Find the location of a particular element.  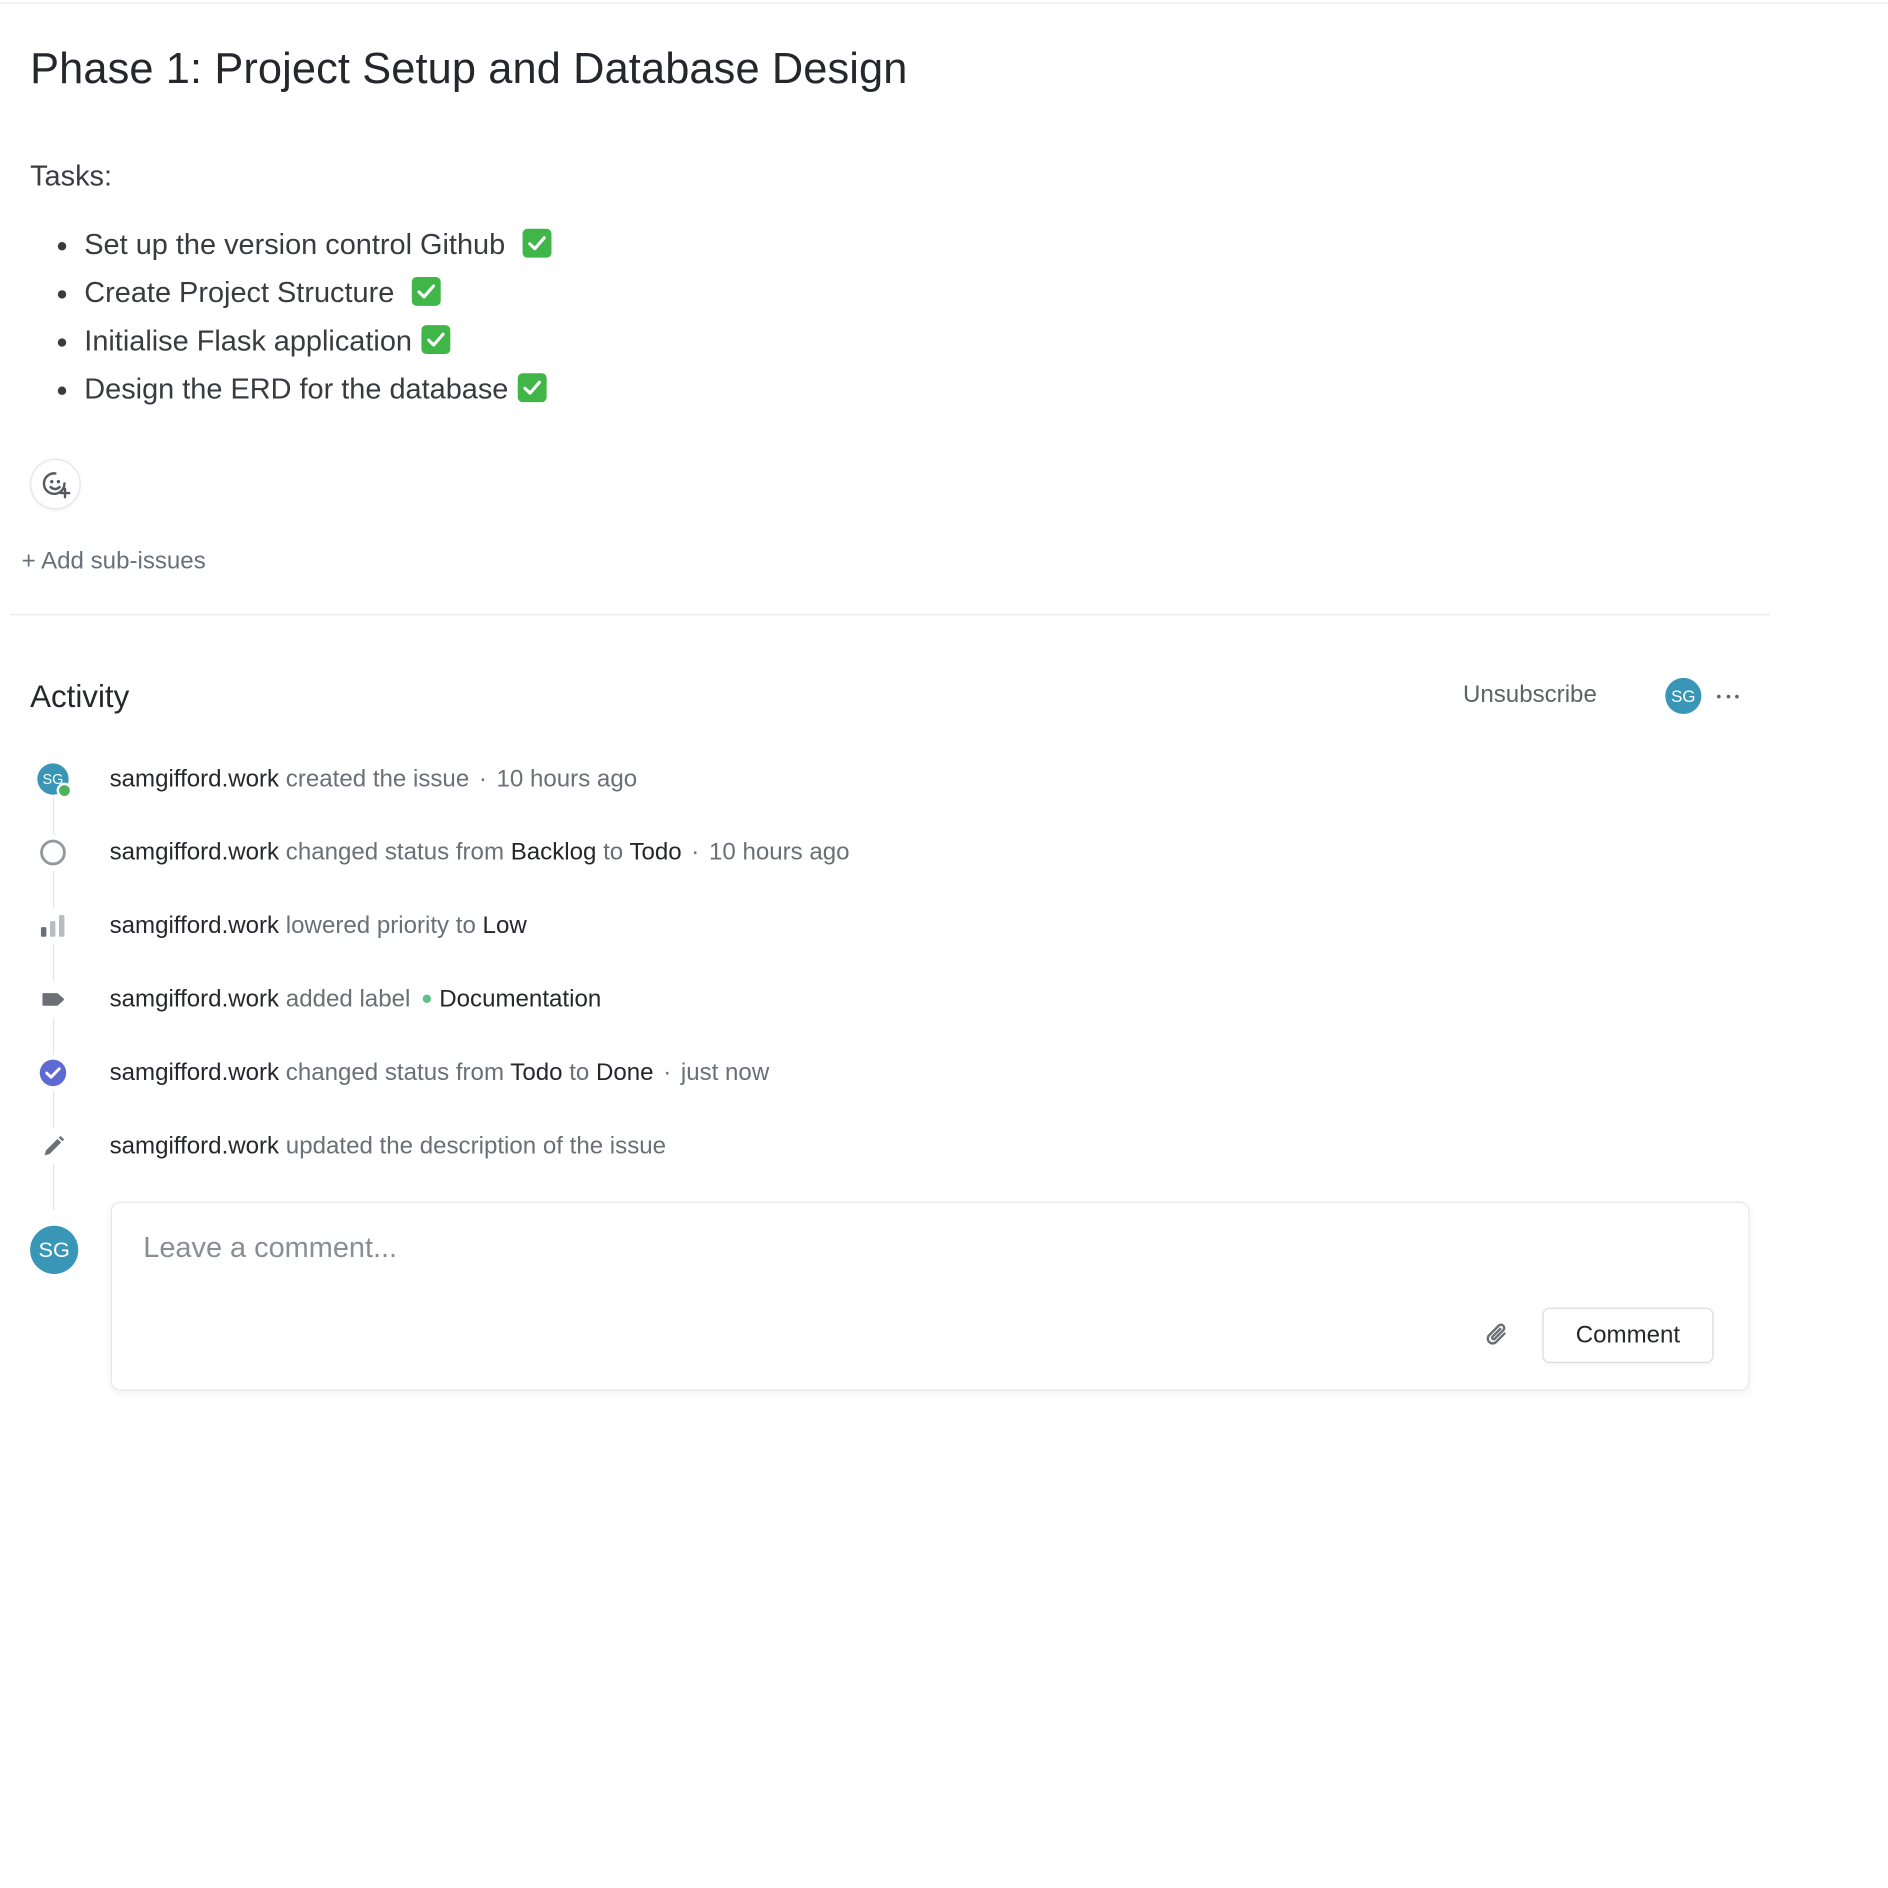

task-text: Design the ERD for the database is located at coordinates (296, 389).